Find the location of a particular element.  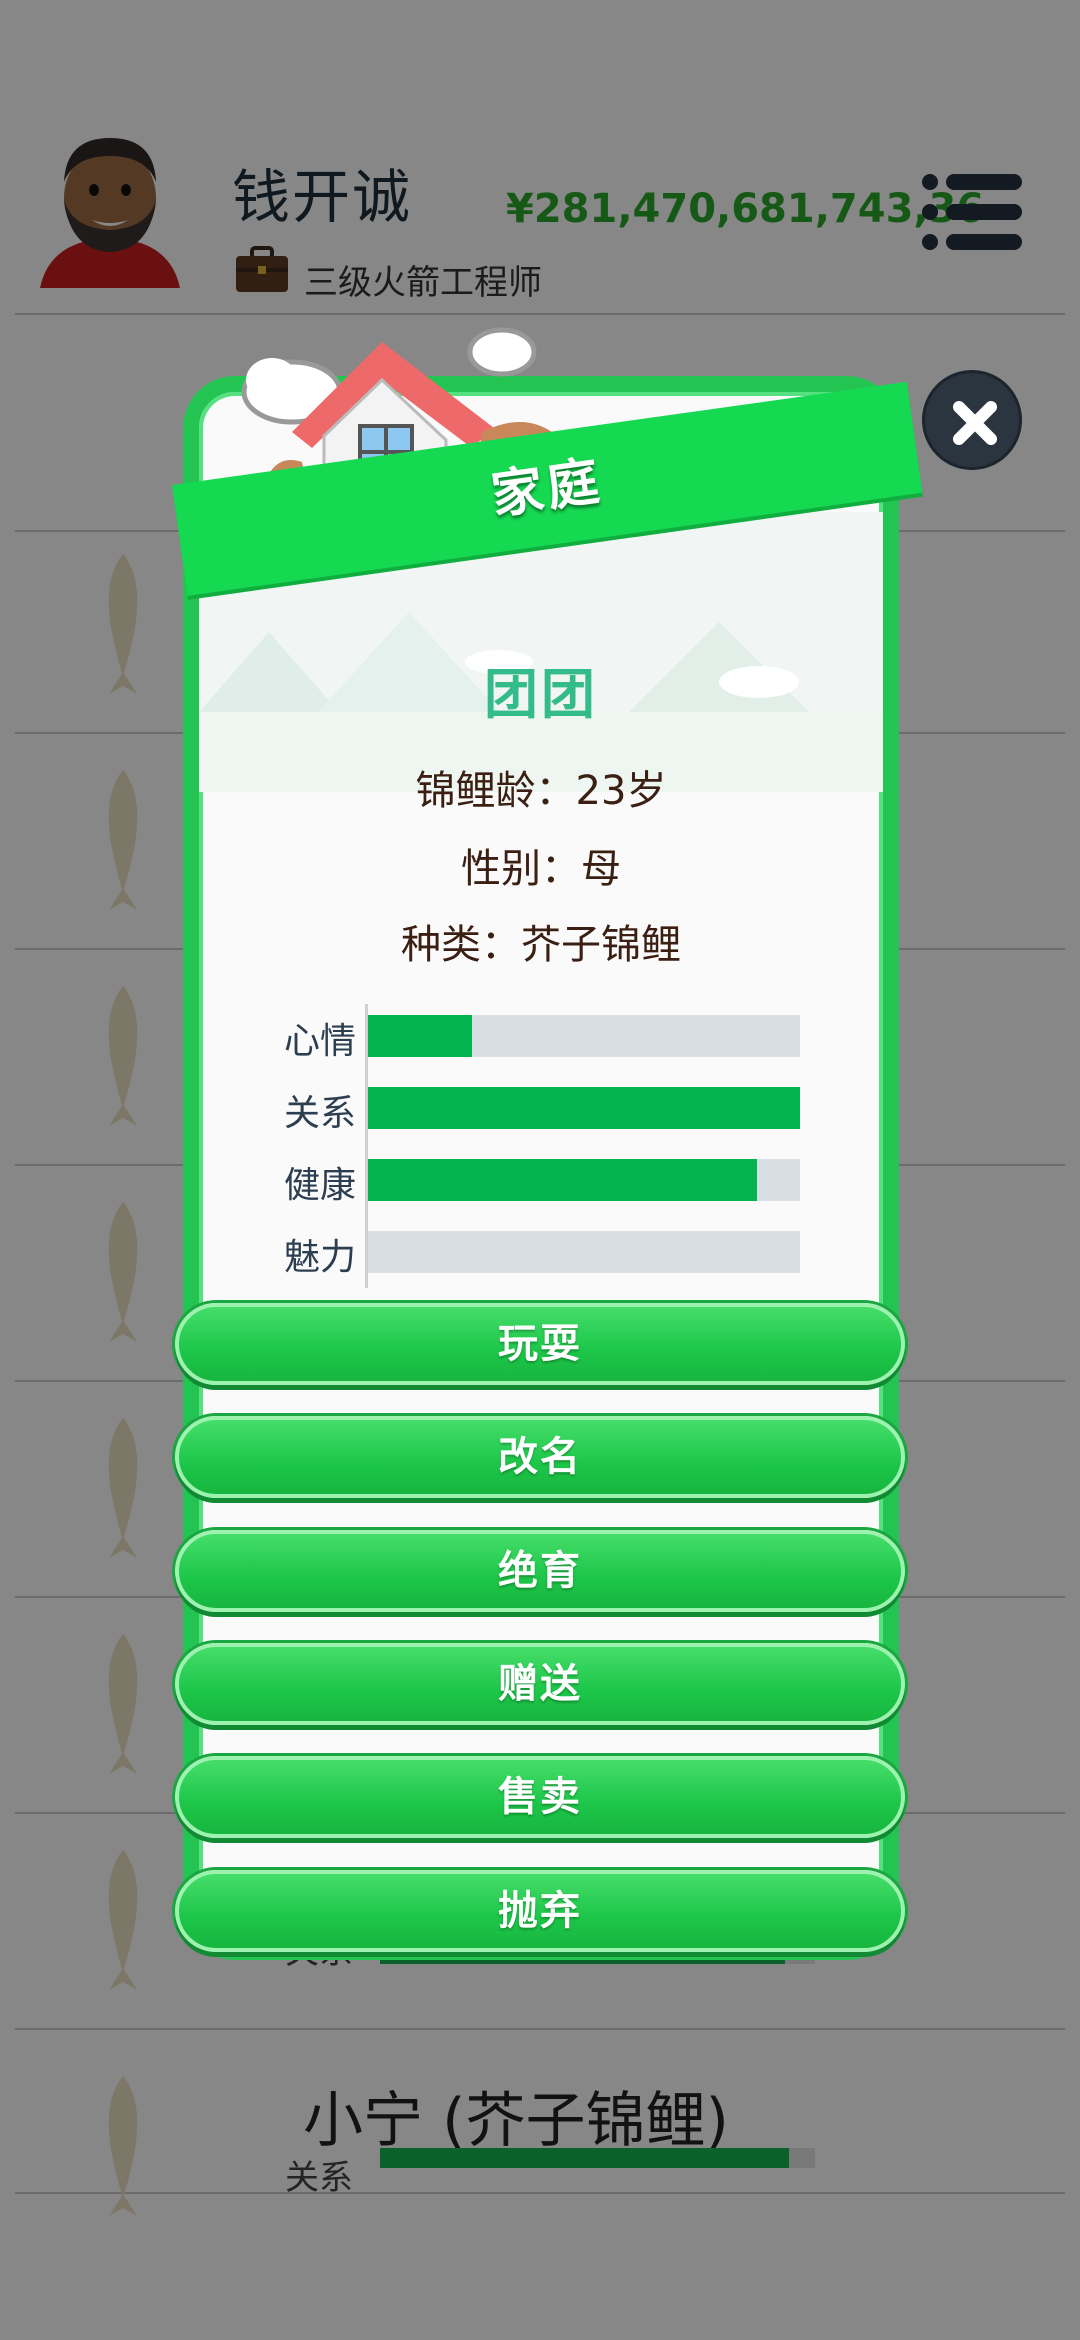

stat-bar-charm is located at coordinates (584, 1252).